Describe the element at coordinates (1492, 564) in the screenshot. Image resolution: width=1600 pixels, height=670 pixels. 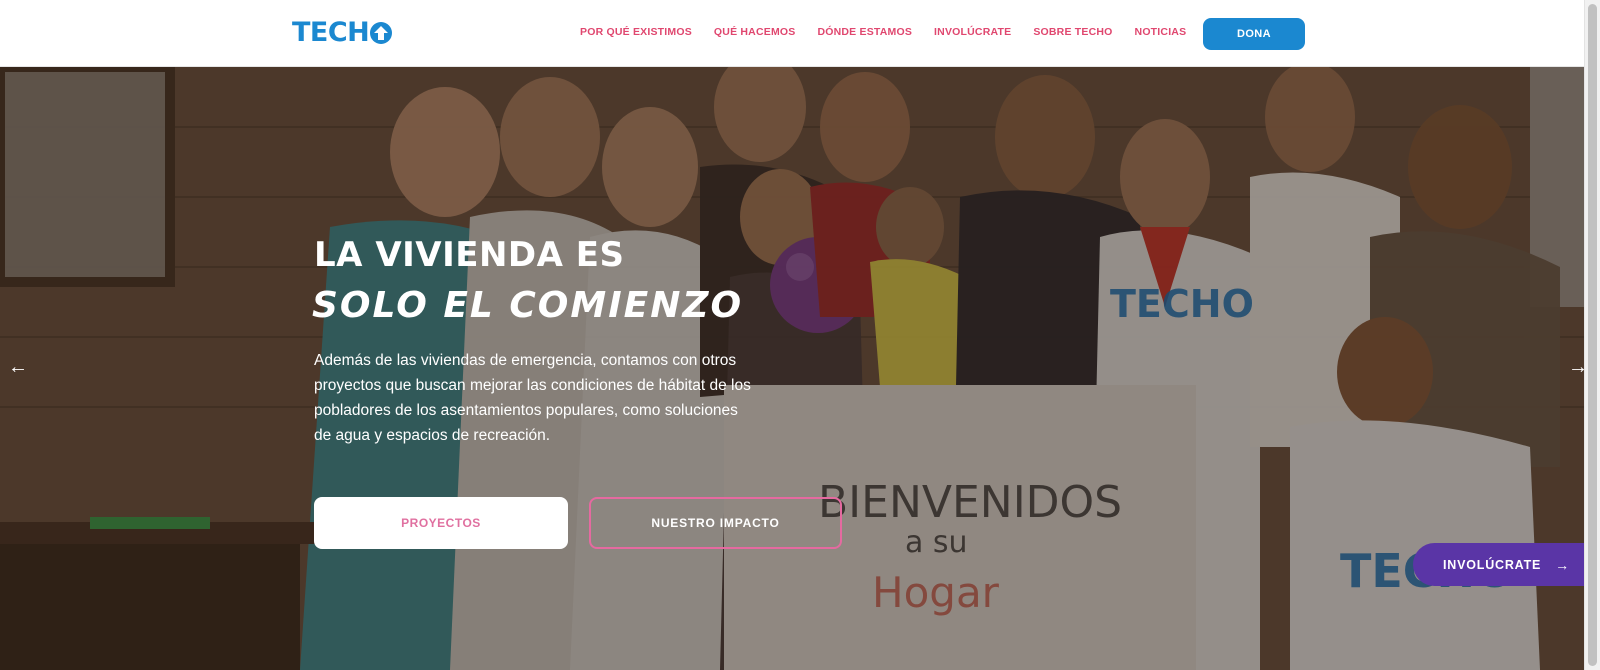
I see `involucrate-label: INVOLÚCRATE` at that location.